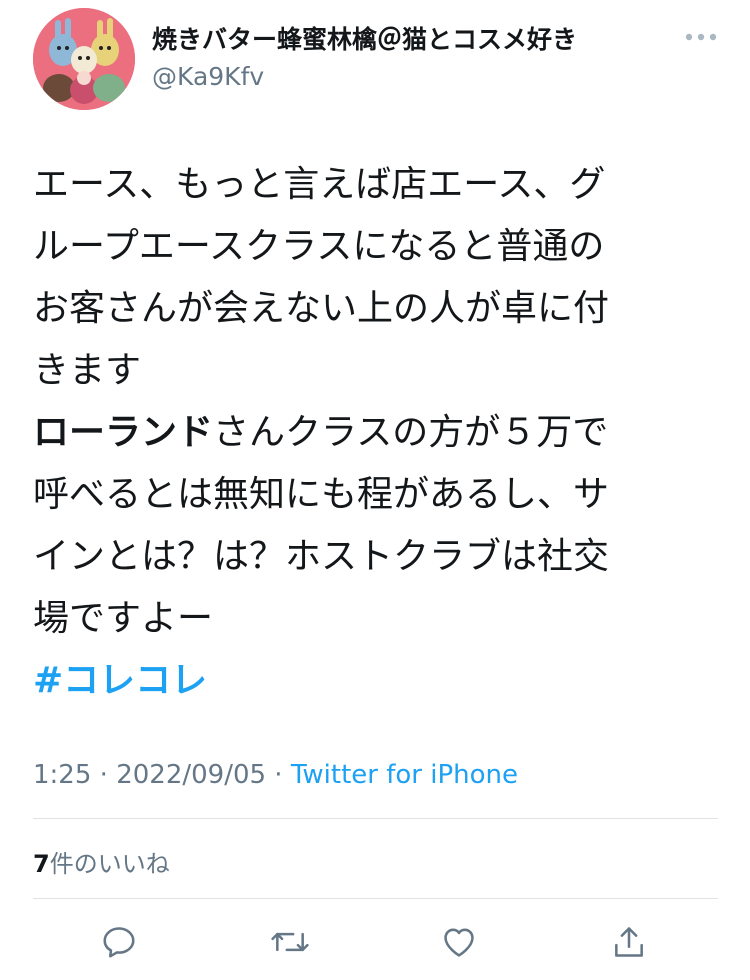 This screenshot has width=750, height=980. What do you see at coordinates (373, 681) in the screenshot?
I see `hashtag-link: #コレコレ` at bounding box center [373, 681].